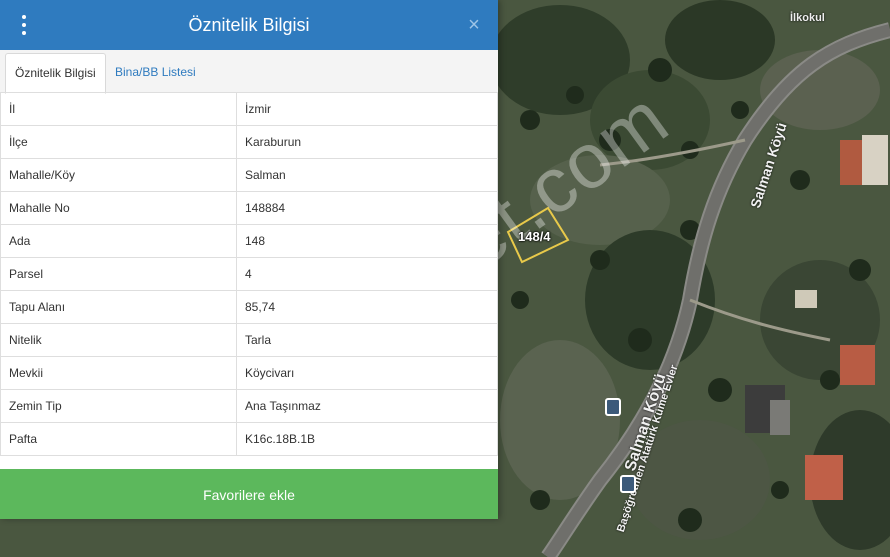 The width and height of the screenshot is (890, 557). I want to click on panel-title: Öznitelik Bilgisi, so click(249, 25).